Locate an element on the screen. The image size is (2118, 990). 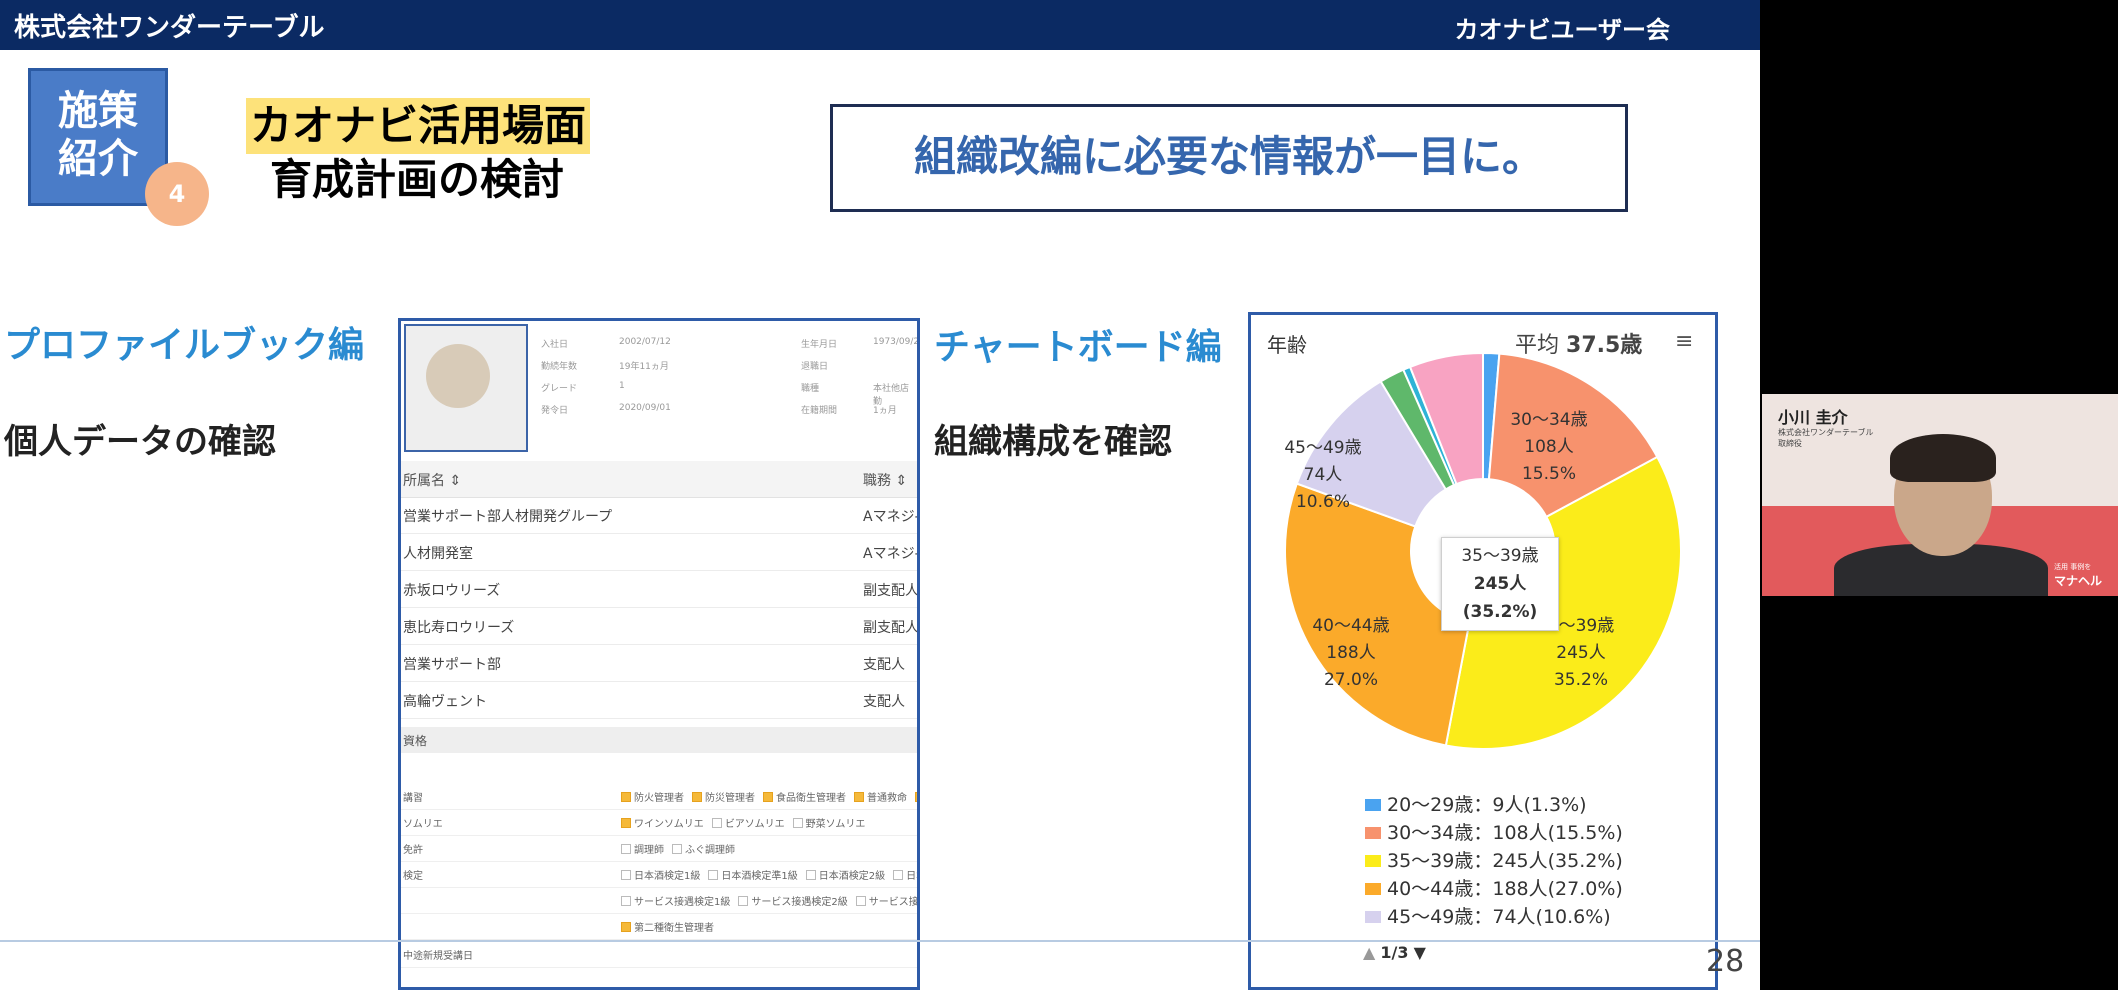
tooltip-count: 245人 is located at coordinates (1500, 584).